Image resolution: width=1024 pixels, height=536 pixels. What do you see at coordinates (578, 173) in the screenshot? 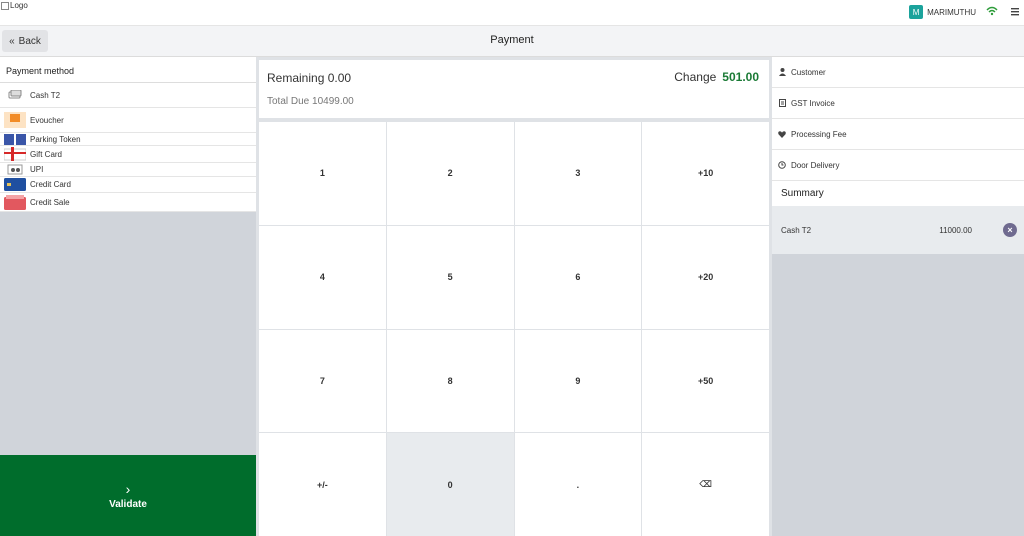
I see `numpad-key-3: 3` at bounding box center [578, 173].